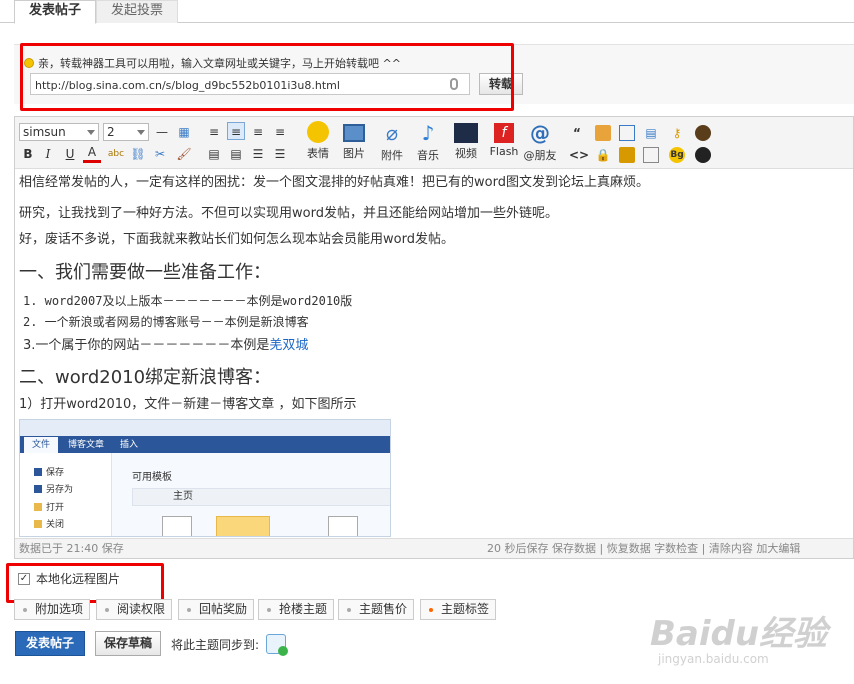  I want to click on font-size-value: 2, so click(111, 132).